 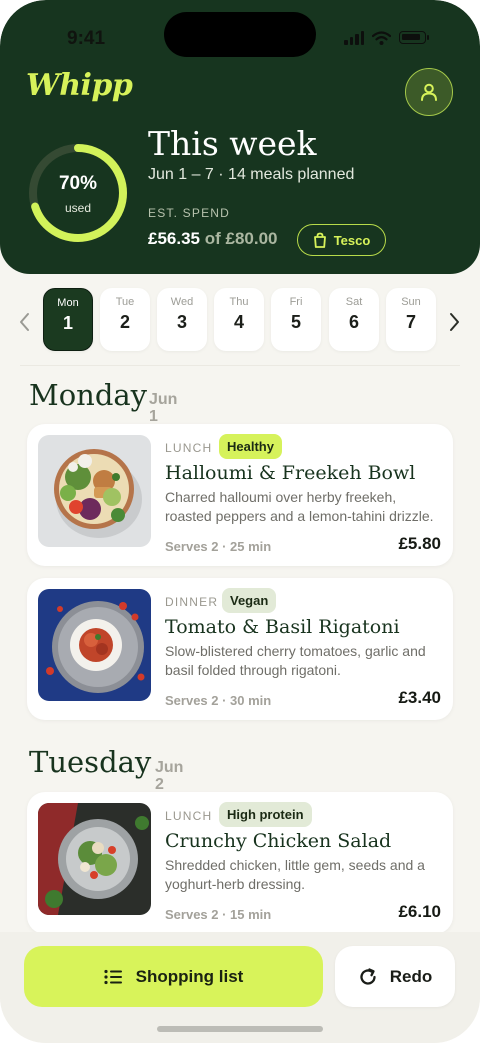 I want to click on day-chip-name: Tue, so click(x=125, y=302).